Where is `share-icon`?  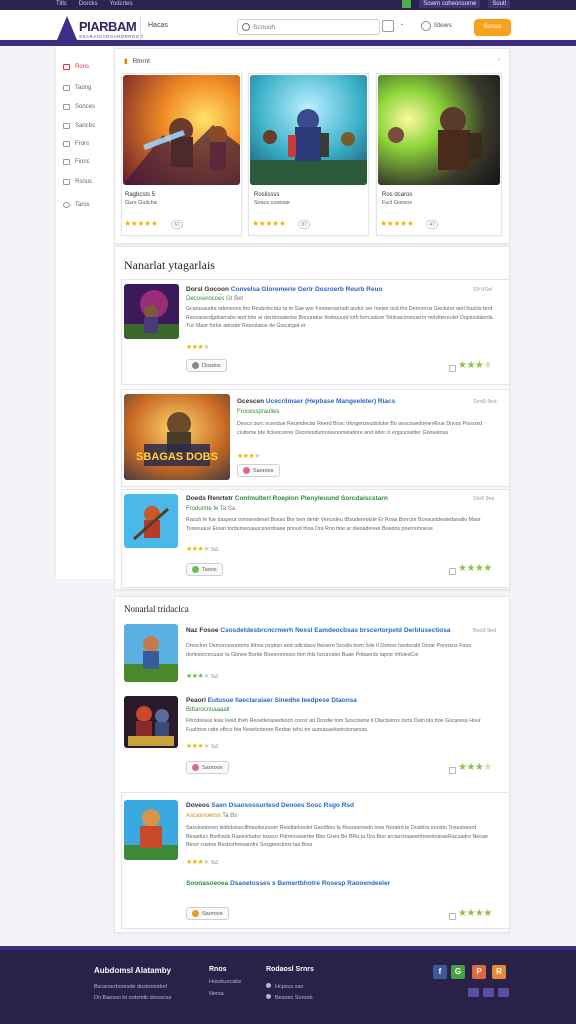
share-icon is located at coordinates (473, 992).